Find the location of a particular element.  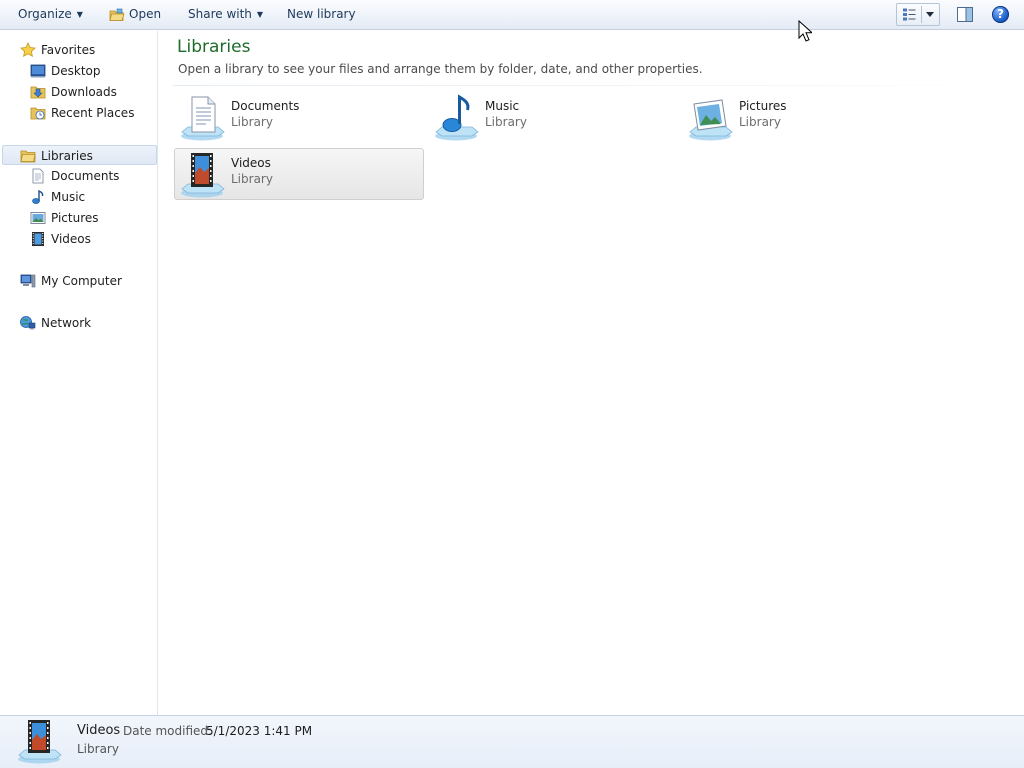

view-button-separator is located at coordinates (921, 14).